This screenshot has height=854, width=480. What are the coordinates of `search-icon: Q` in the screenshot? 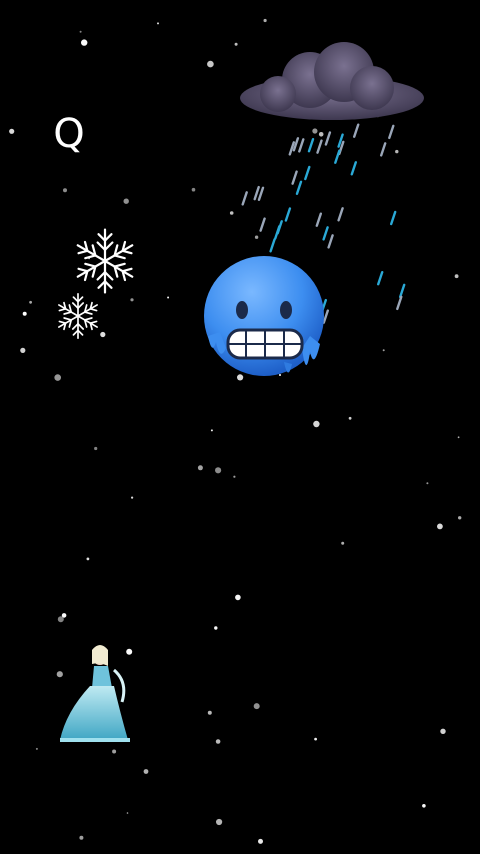 It's located at (69, 134).